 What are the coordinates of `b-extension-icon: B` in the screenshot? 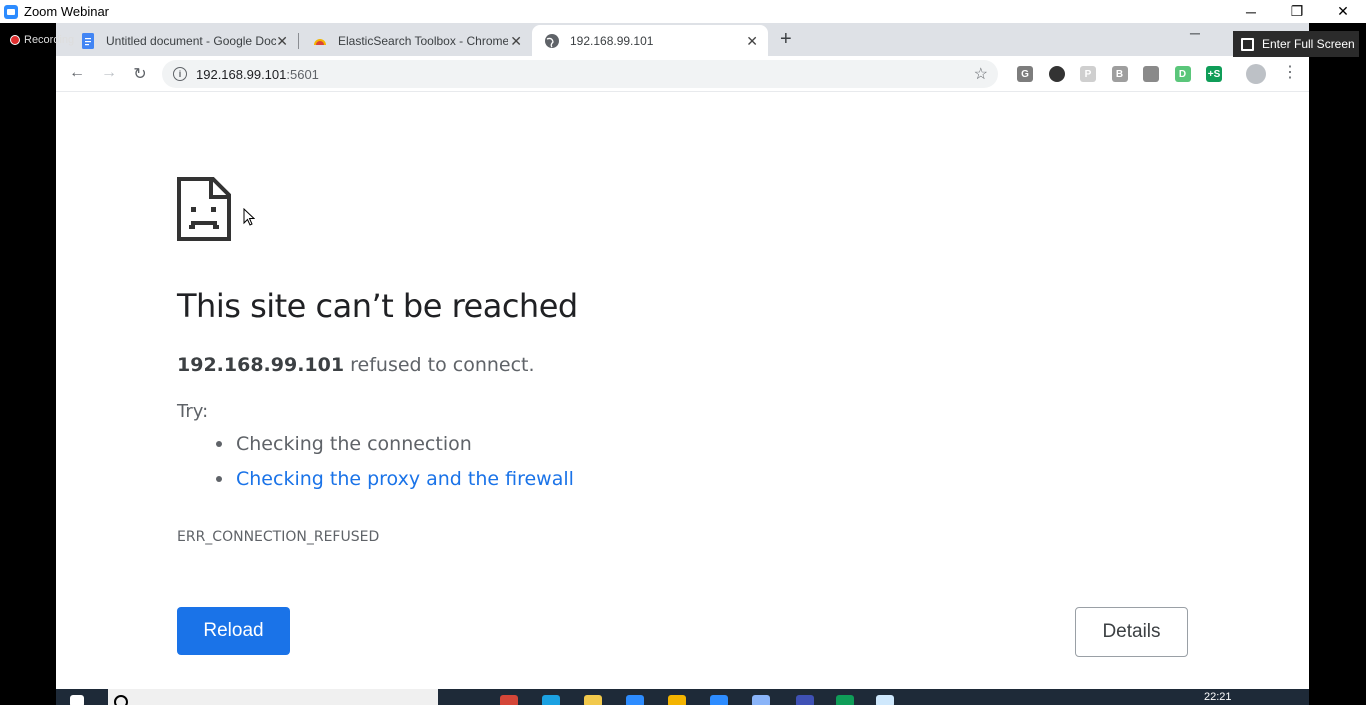 It's located at (1119, 74).